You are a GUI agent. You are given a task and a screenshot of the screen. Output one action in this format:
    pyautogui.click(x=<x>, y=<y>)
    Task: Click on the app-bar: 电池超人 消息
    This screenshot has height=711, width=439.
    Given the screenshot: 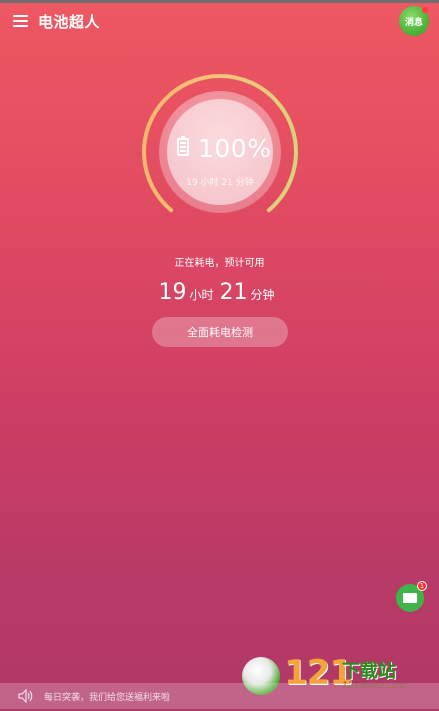 What is the action you would take?
    pyautogui.click(x=219, y=21)
    